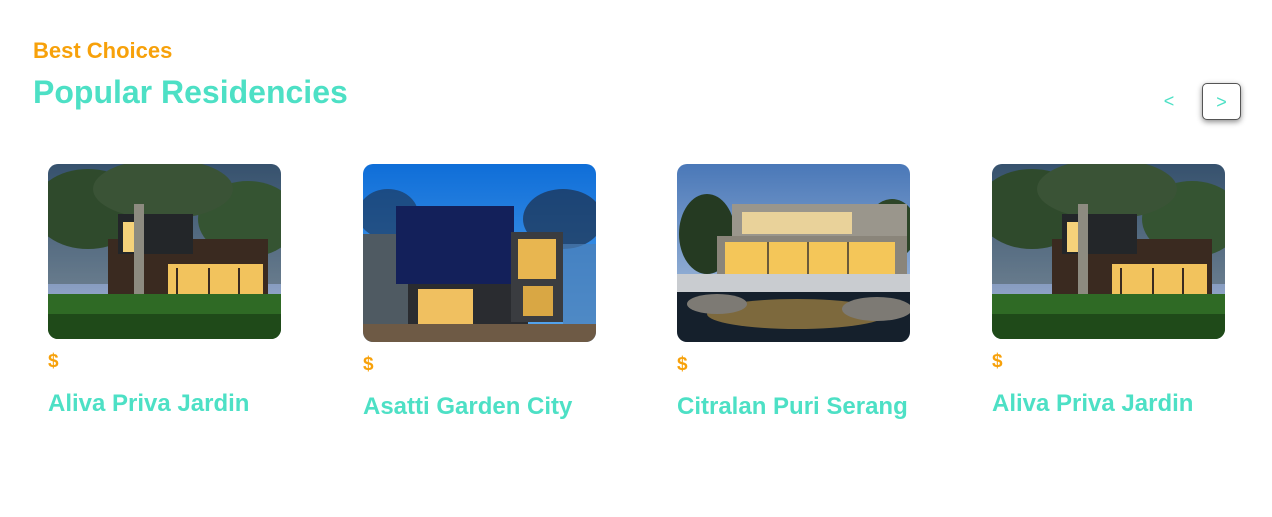  What do you see at coordinates (1169, 101) in the screenshot?
I see `carousel-prev-button: <` at bounding box center [1169, 101].